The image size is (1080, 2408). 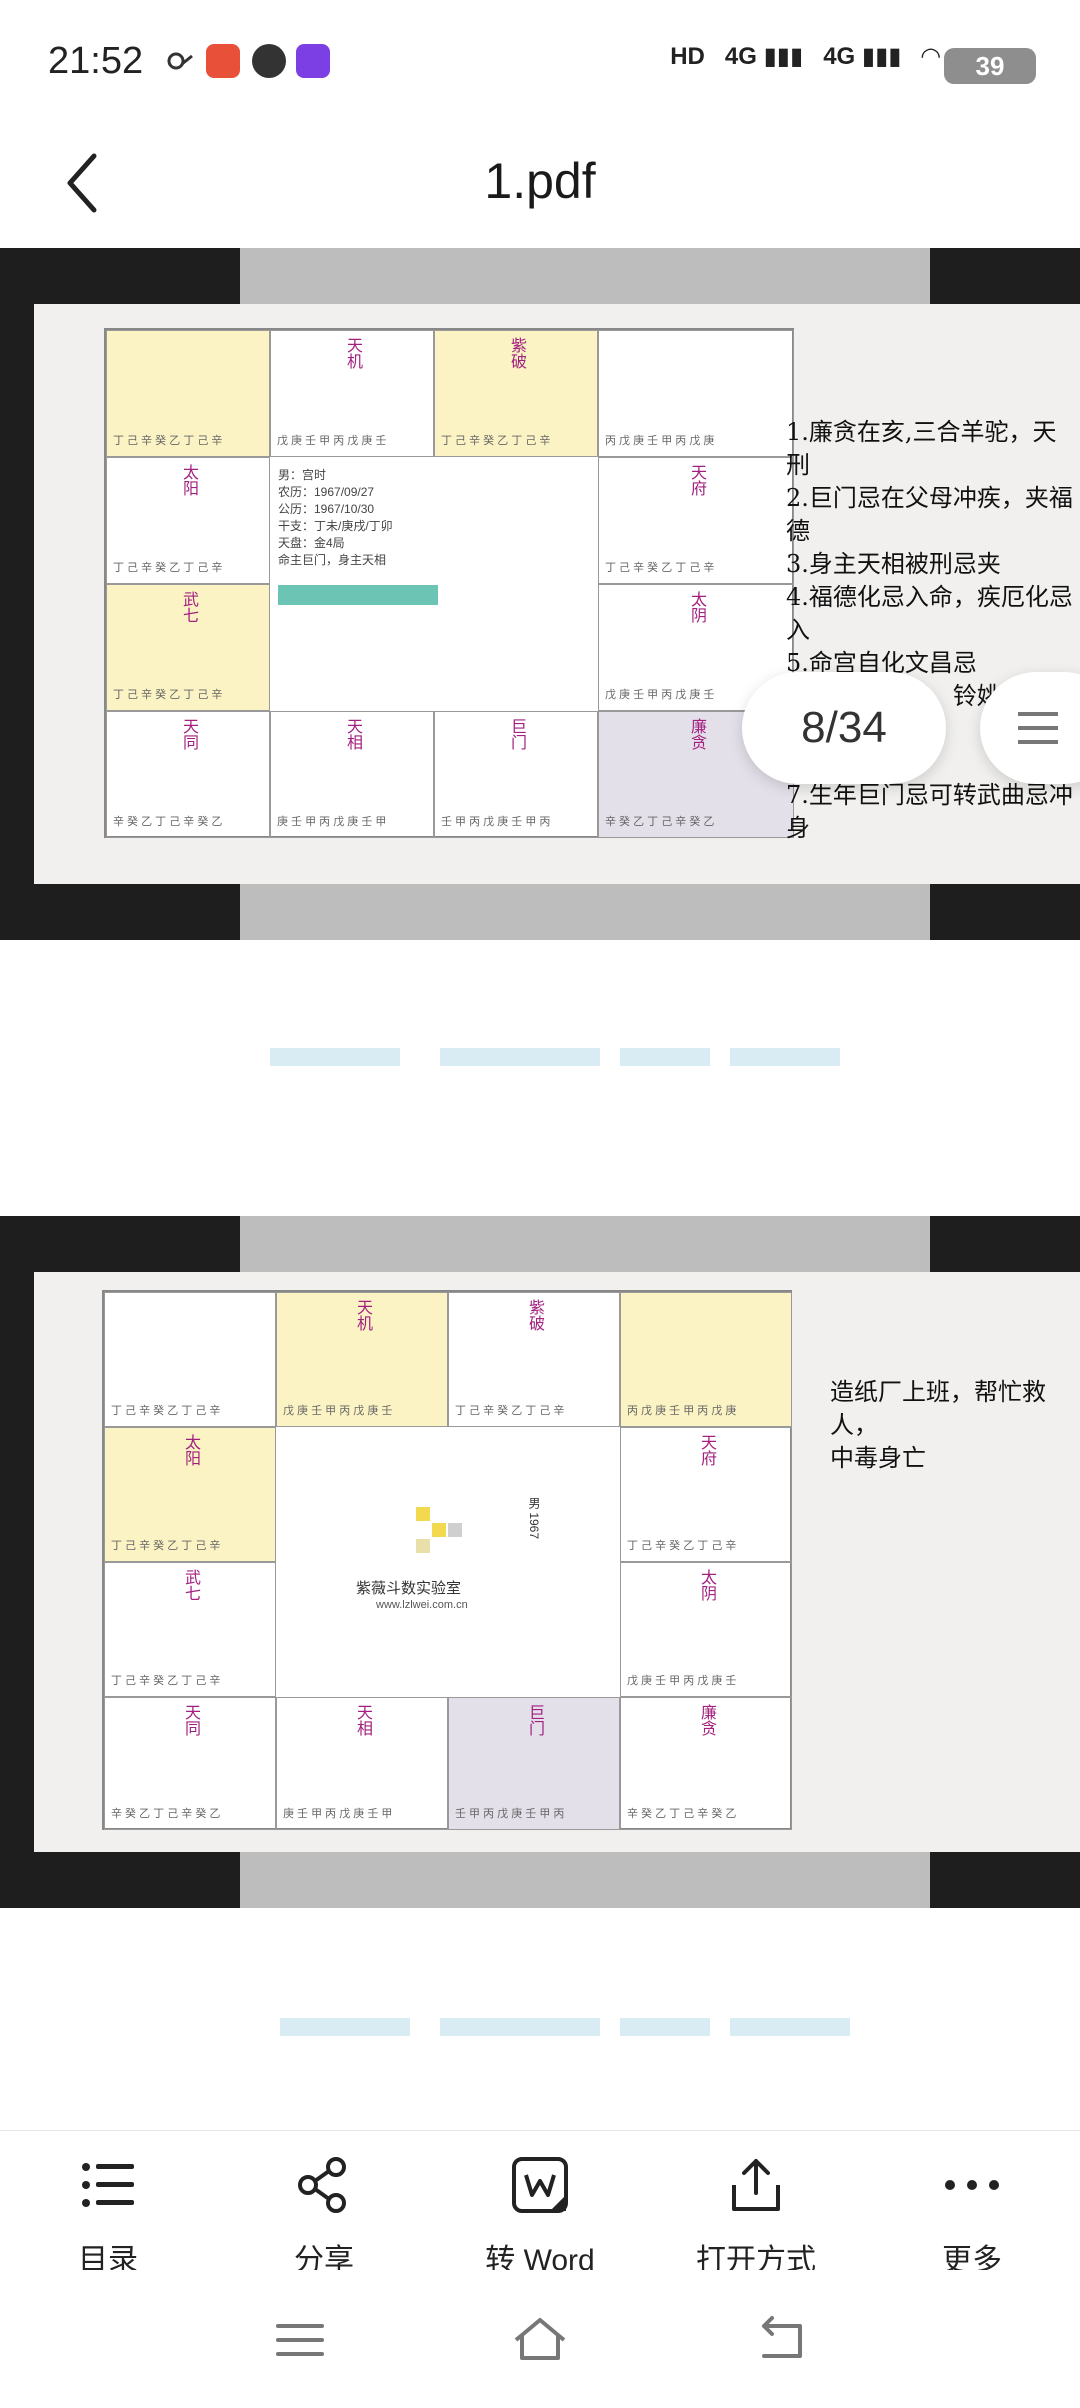 I want to click on compass-icon, so click(x=269, y=61).